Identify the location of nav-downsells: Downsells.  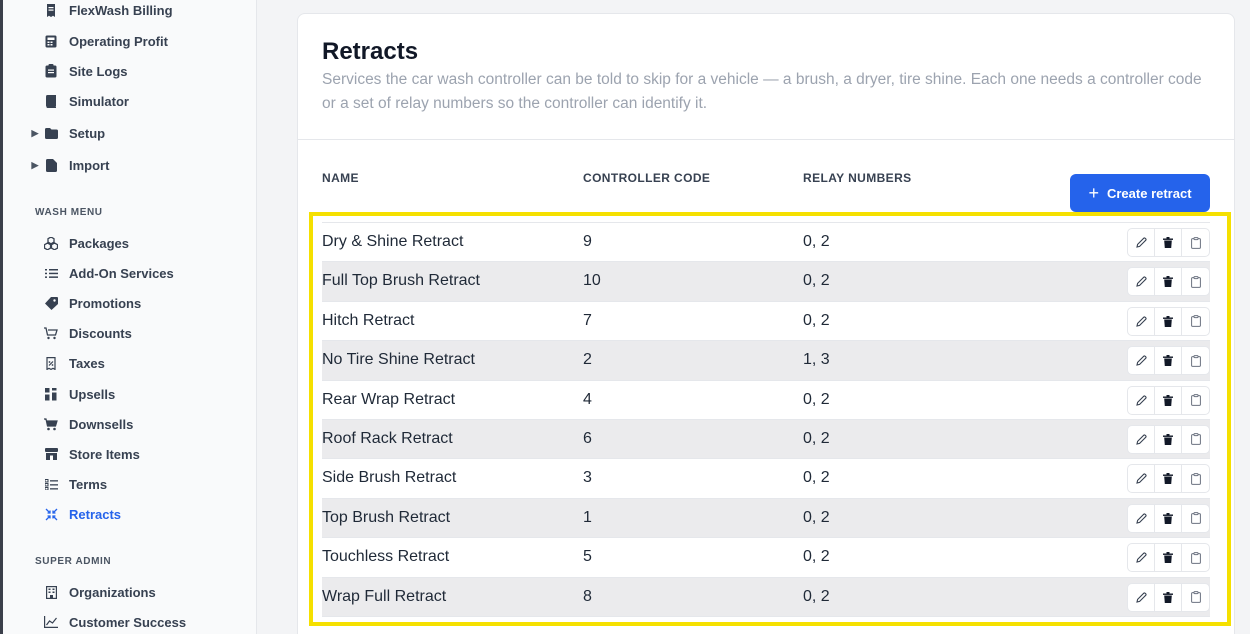
(128, 424).